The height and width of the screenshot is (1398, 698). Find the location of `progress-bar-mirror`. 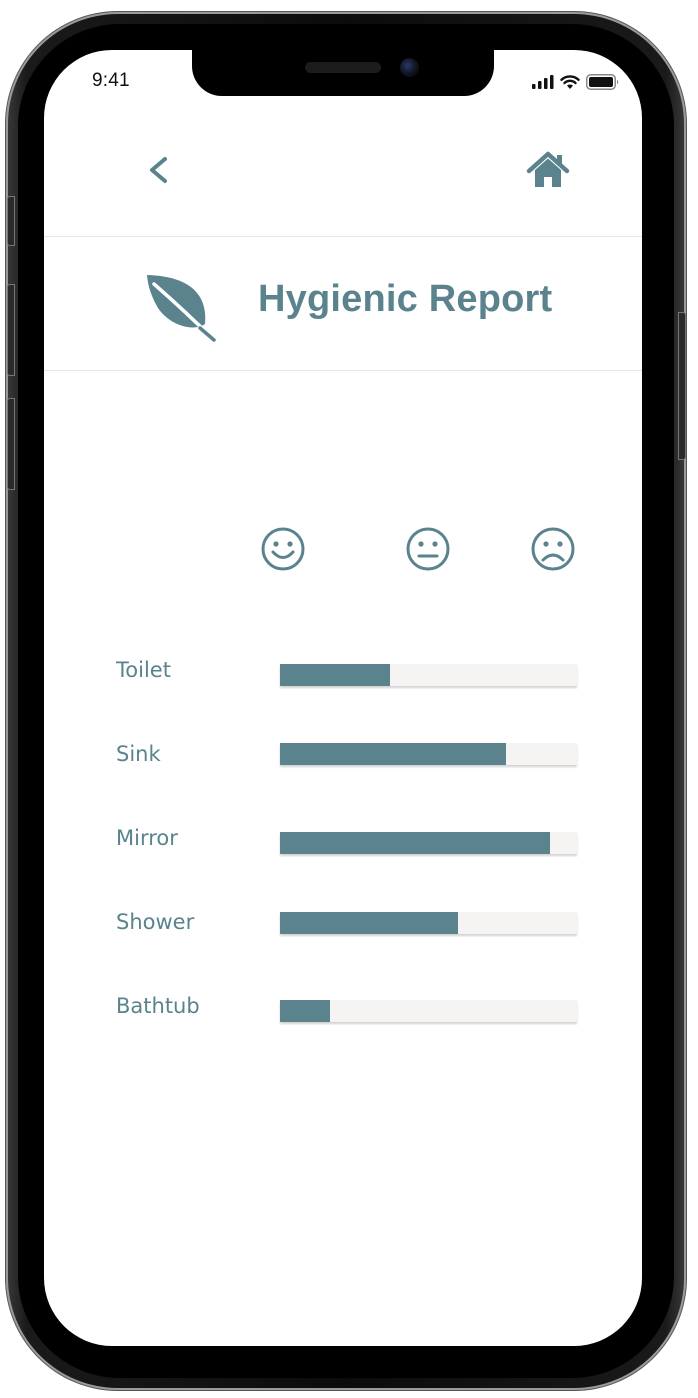

progress-bar-mirror is located at coordinates (428, 843).